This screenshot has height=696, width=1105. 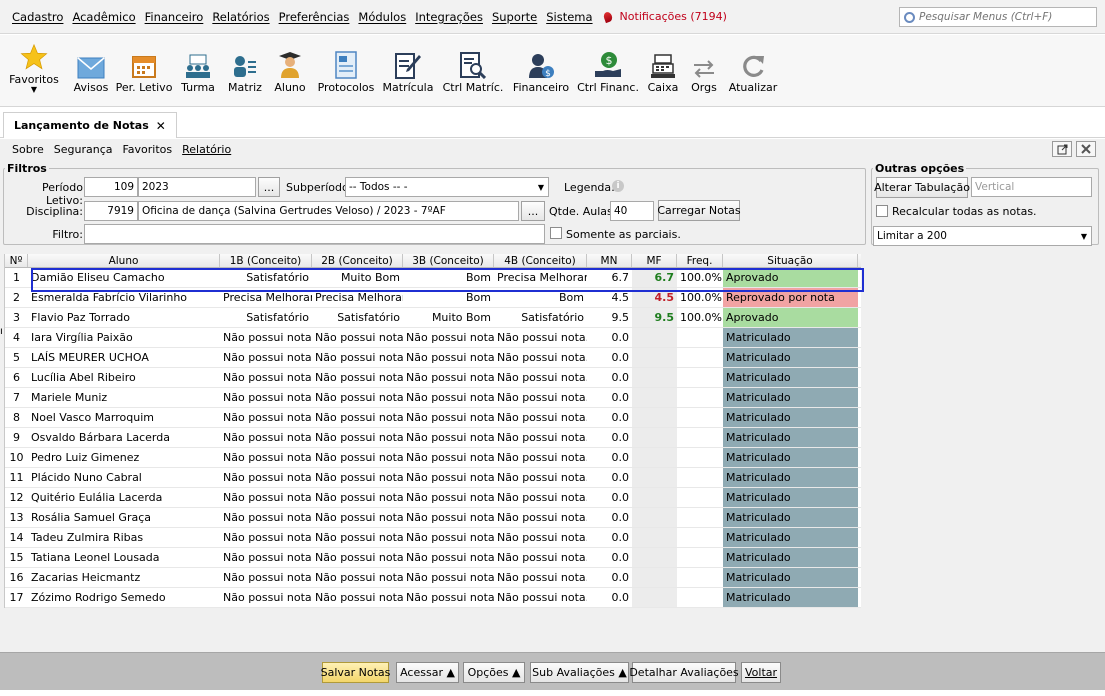 I want to click on toolbar-per-letivo: Per. Letivo, so click(x=144, y=71).